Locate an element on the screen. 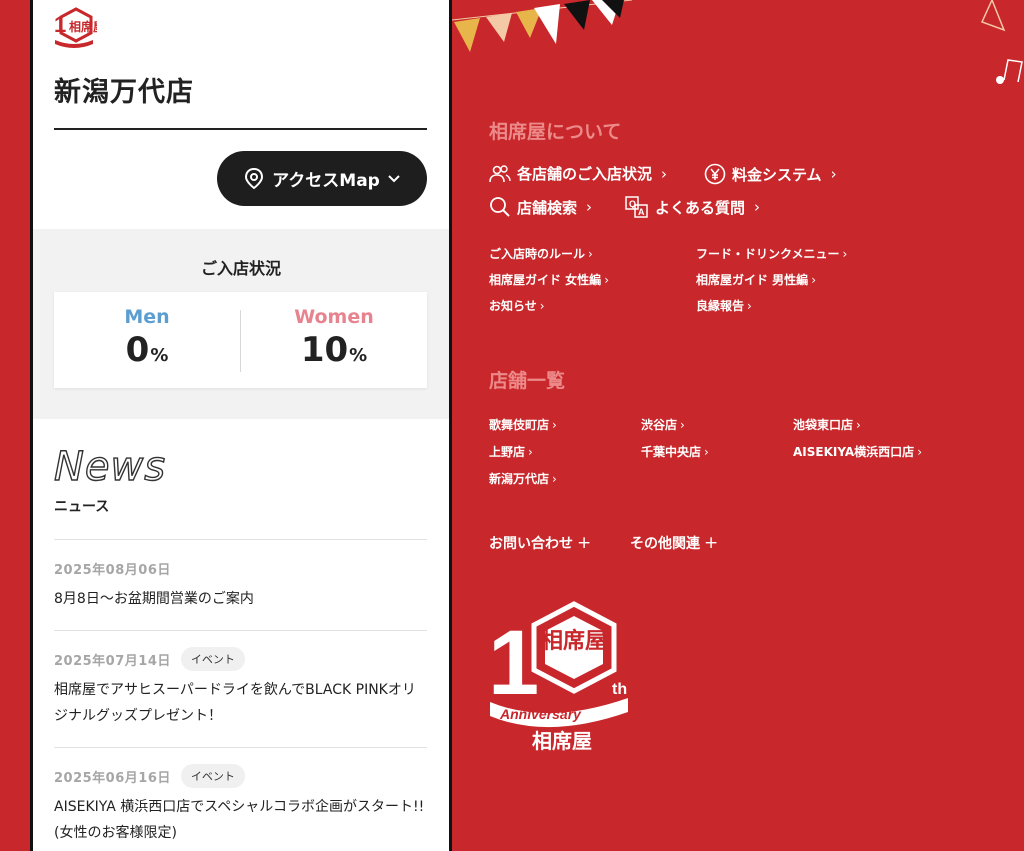 The height and width of the screenshot is (851, 1024). store-link-chiba: 千葉中央店 › is located at coordinates (675, 451).